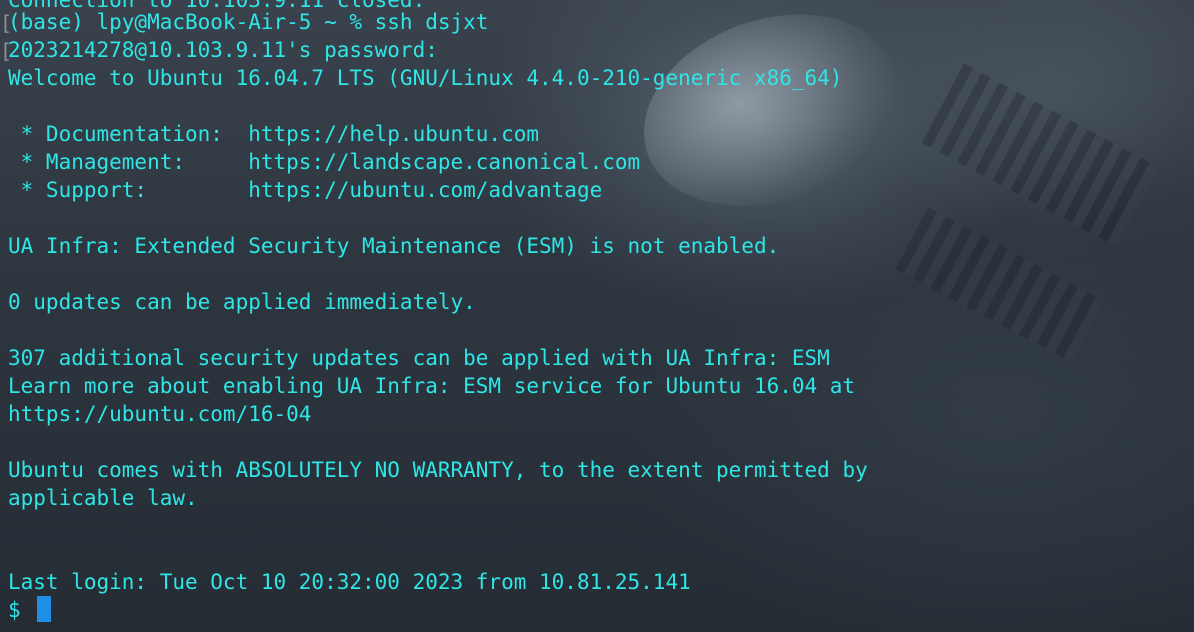  What do you see at coordinates (248, 22) in the screenshot?
I see `terminal-line: (base) lpy@MacBook-Air-5 ~ % ssh dsjxt` at bounding box center [248, 22].